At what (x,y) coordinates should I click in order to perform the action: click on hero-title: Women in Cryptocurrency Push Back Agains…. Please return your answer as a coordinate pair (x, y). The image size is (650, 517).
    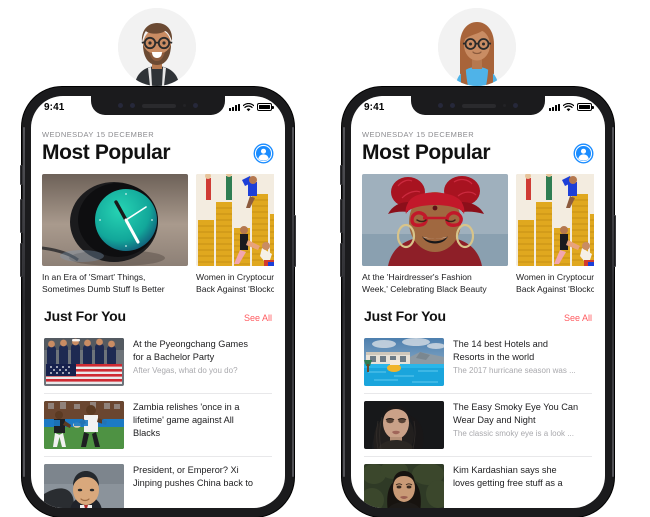
    Looking at the image, I should click on (555, 283).